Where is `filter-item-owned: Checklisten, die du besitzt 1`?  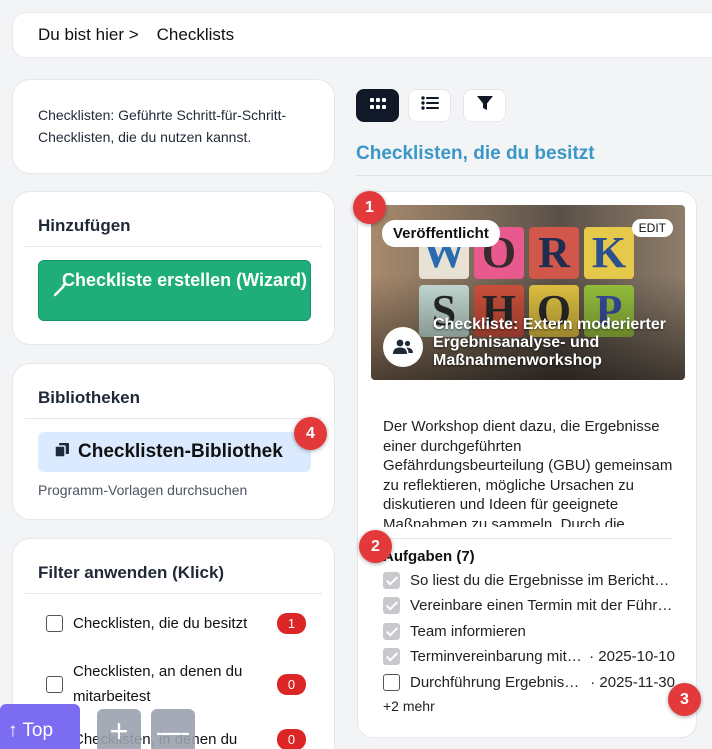 filter-item-owned: Checklisten, die du besitzt 1 is located at coordinates (176, 623).